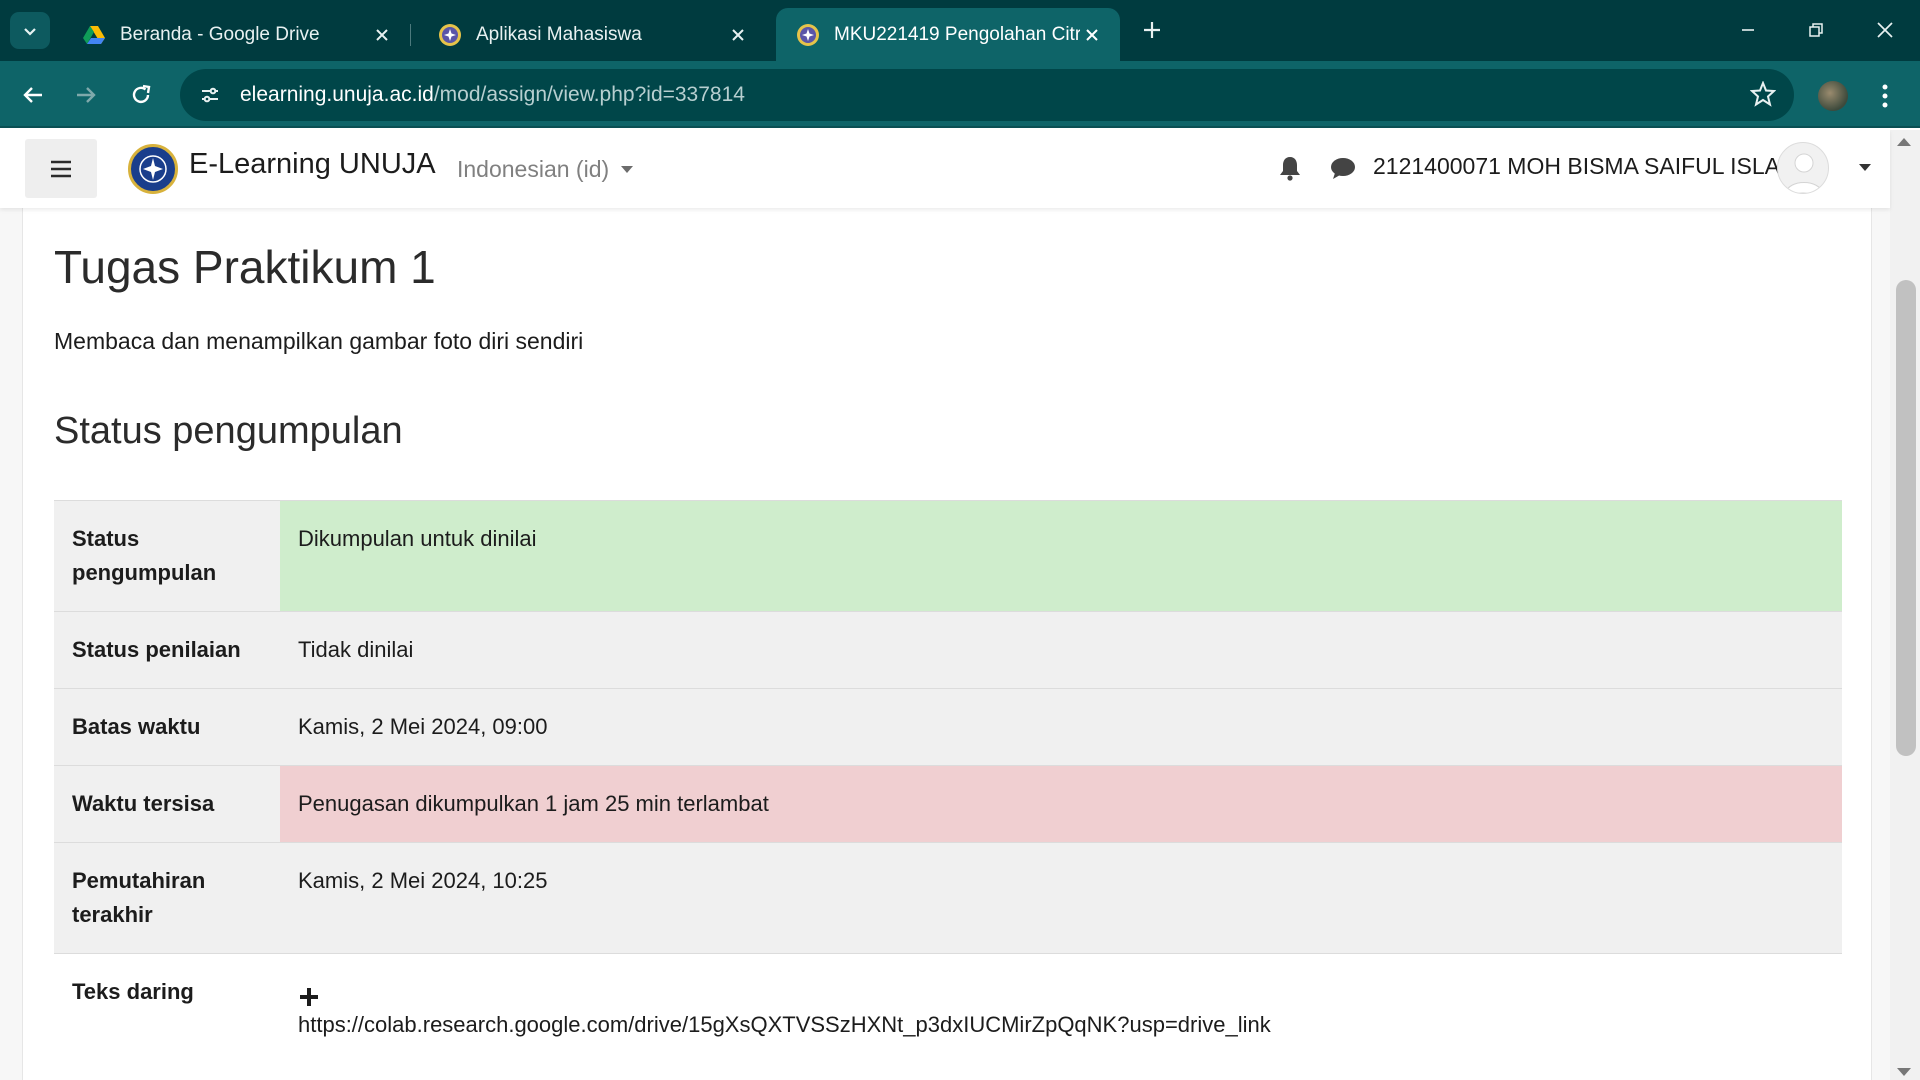 The width and height of the screenshot is (1920, 1080). Describe the element at coordinates (1865, 167) in the screenshot. I see `user-menu-caret-icon` at that location.